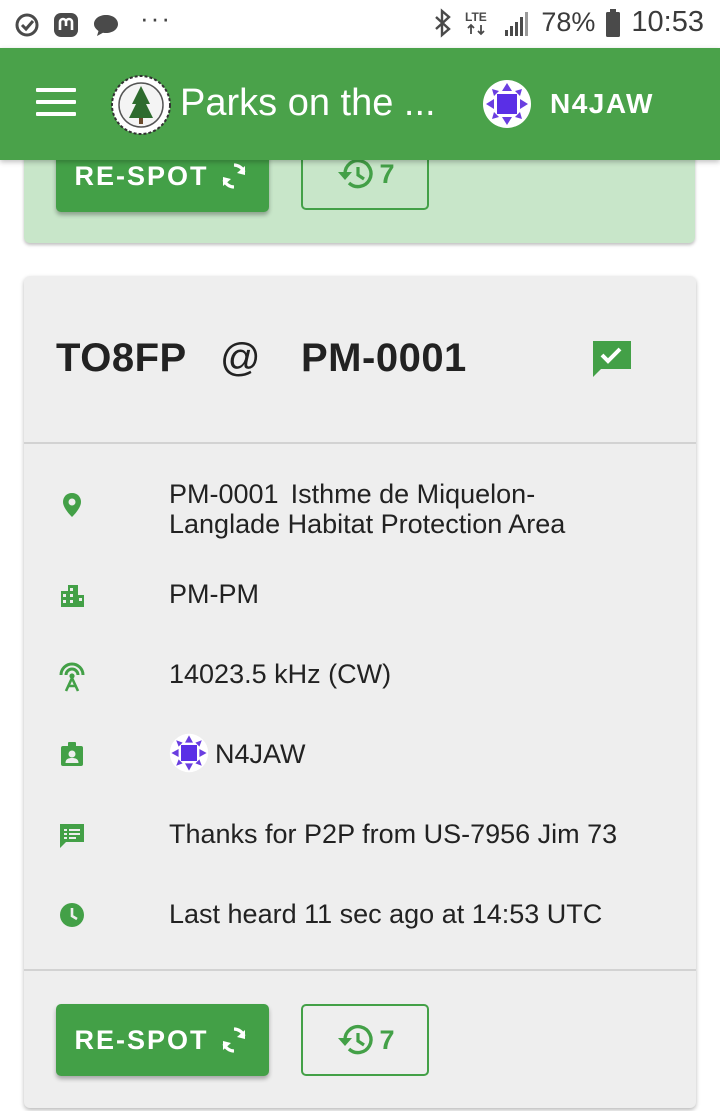  What do you see at coordinates (384, 358) in the screenshot?
I see `park-reference: PM-0001` at bounding box center [384, 358].